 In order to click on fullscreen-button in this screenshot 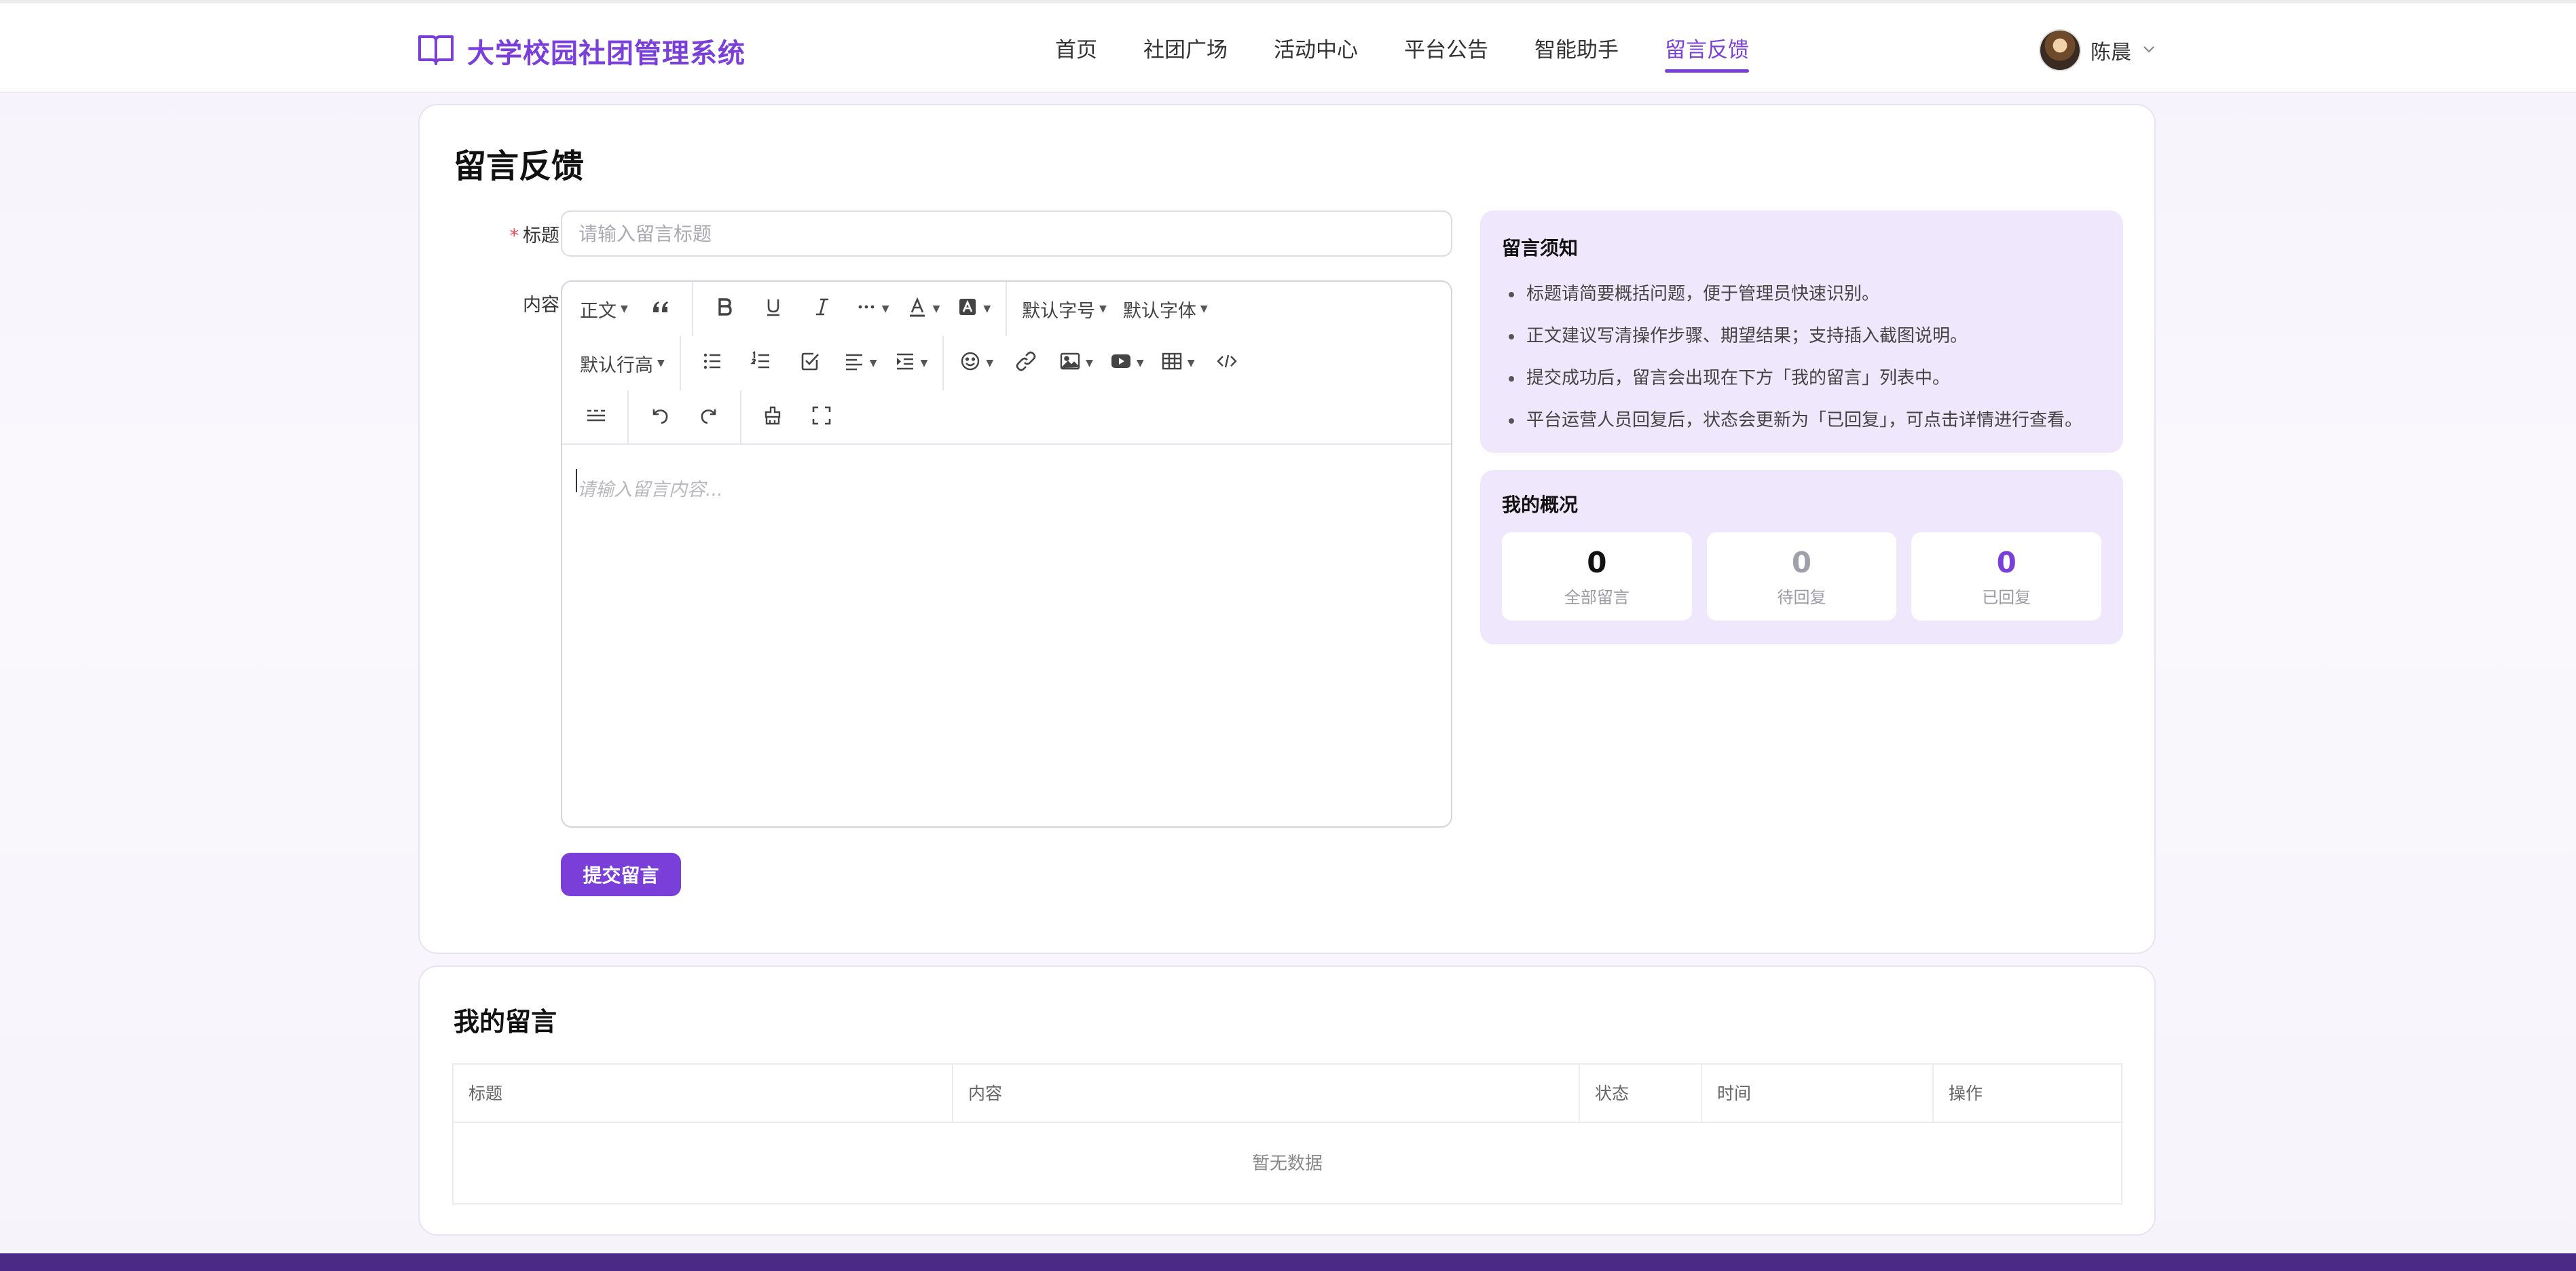, I will do `click(821, 417)`.